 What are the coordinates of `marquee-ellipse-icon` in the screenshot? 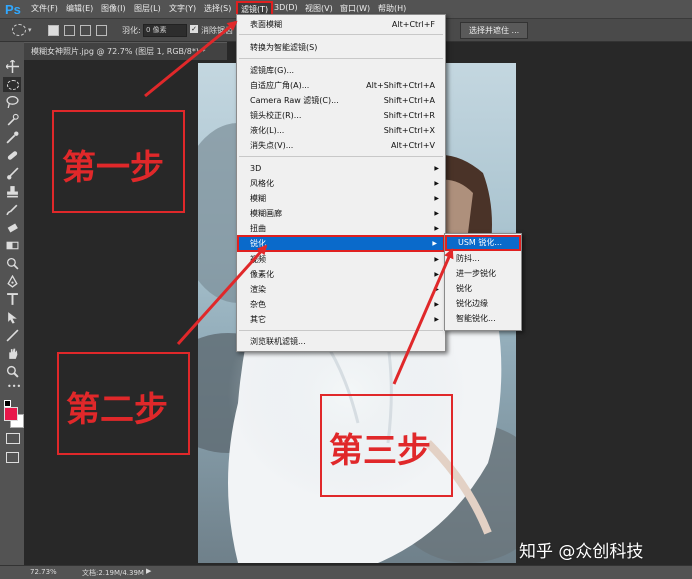 It's located at (19, 30).